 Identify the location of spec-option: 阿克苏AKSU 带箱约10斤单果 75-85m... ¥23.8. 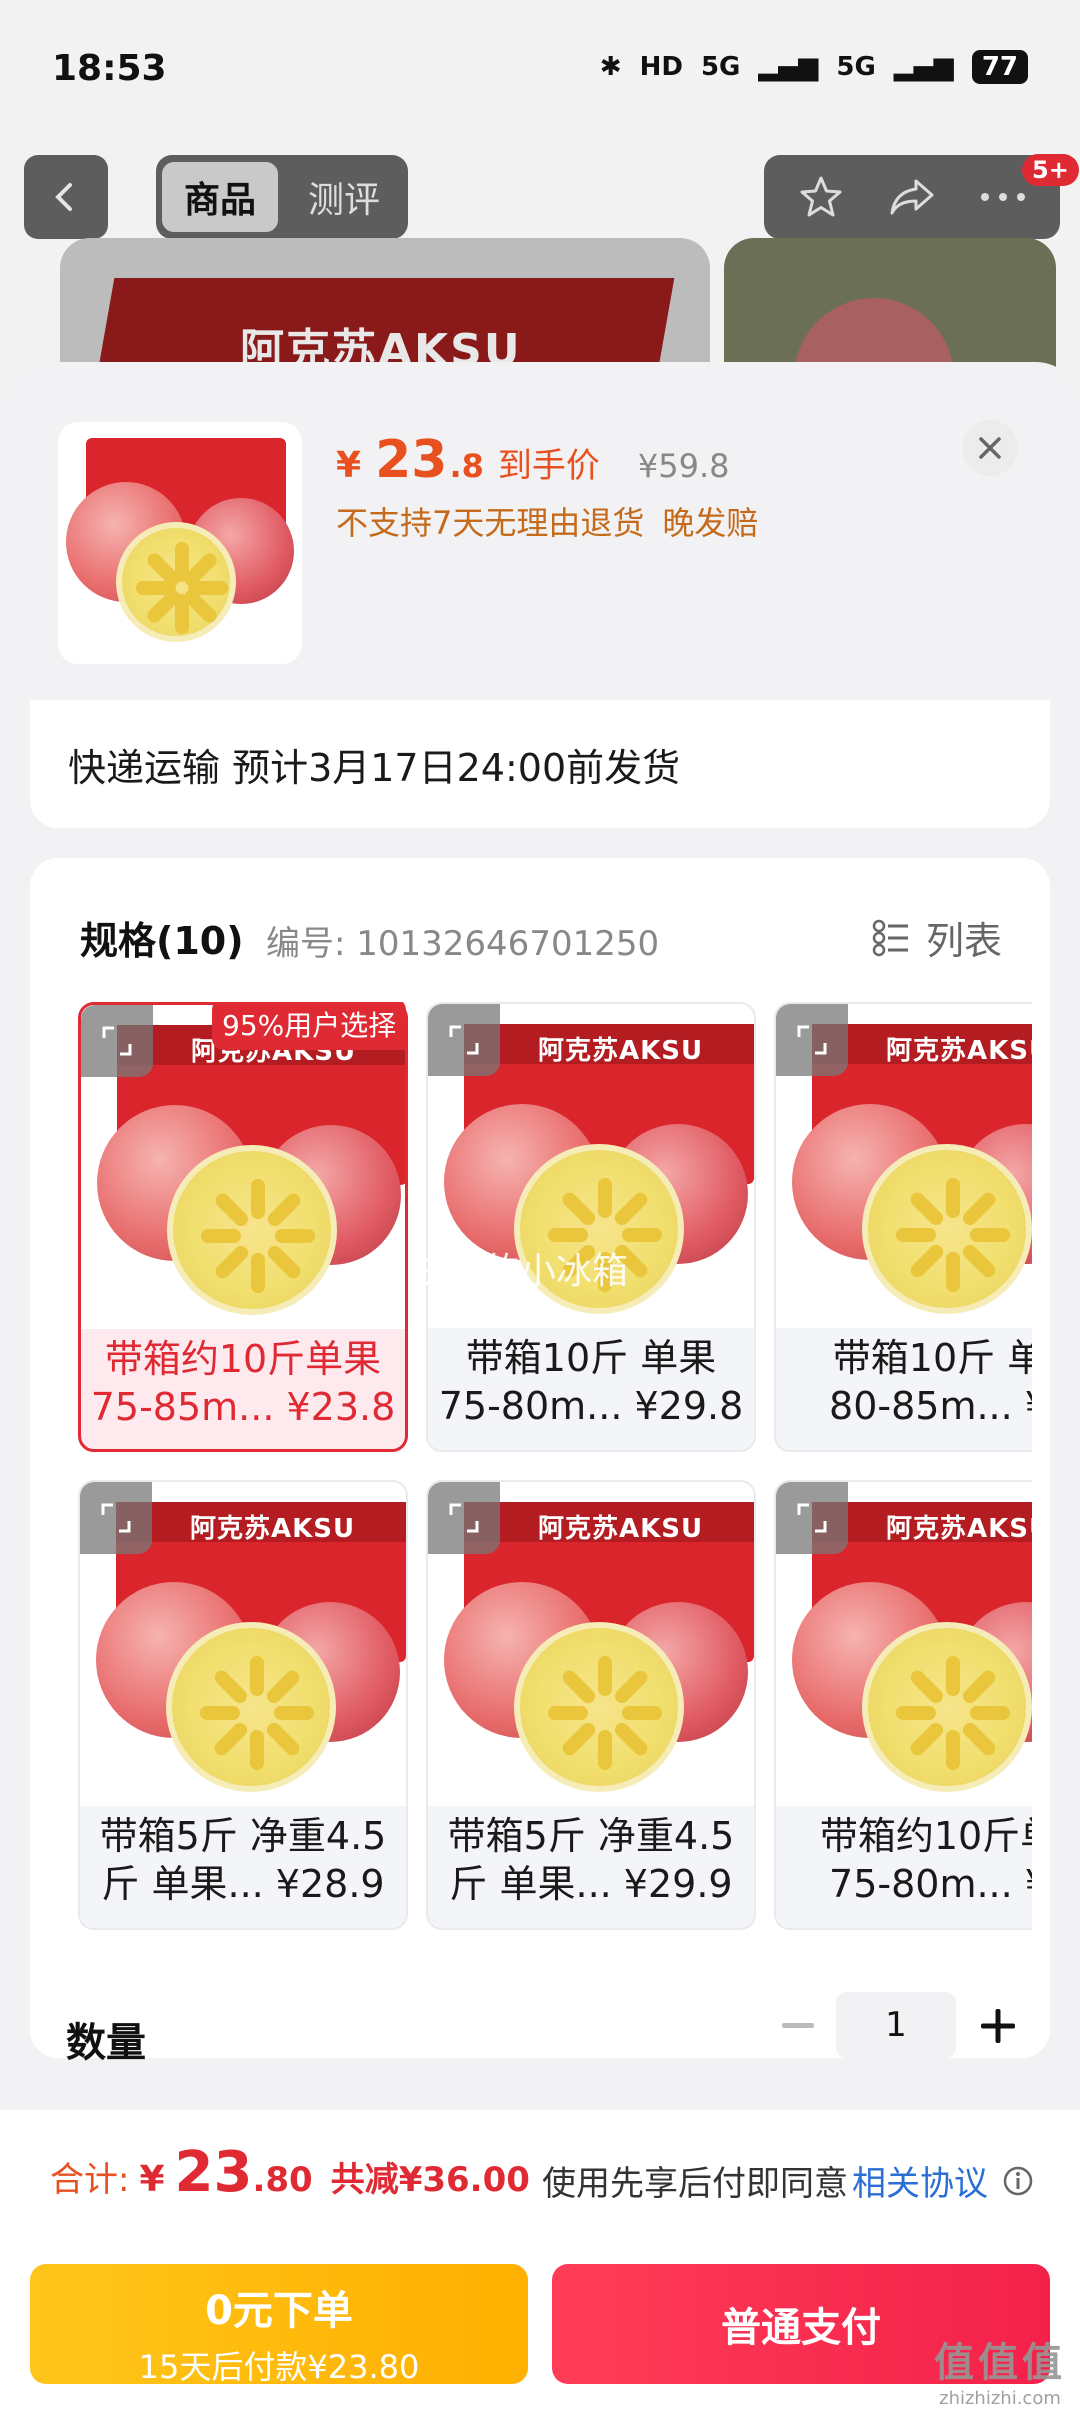
(243, 1227).